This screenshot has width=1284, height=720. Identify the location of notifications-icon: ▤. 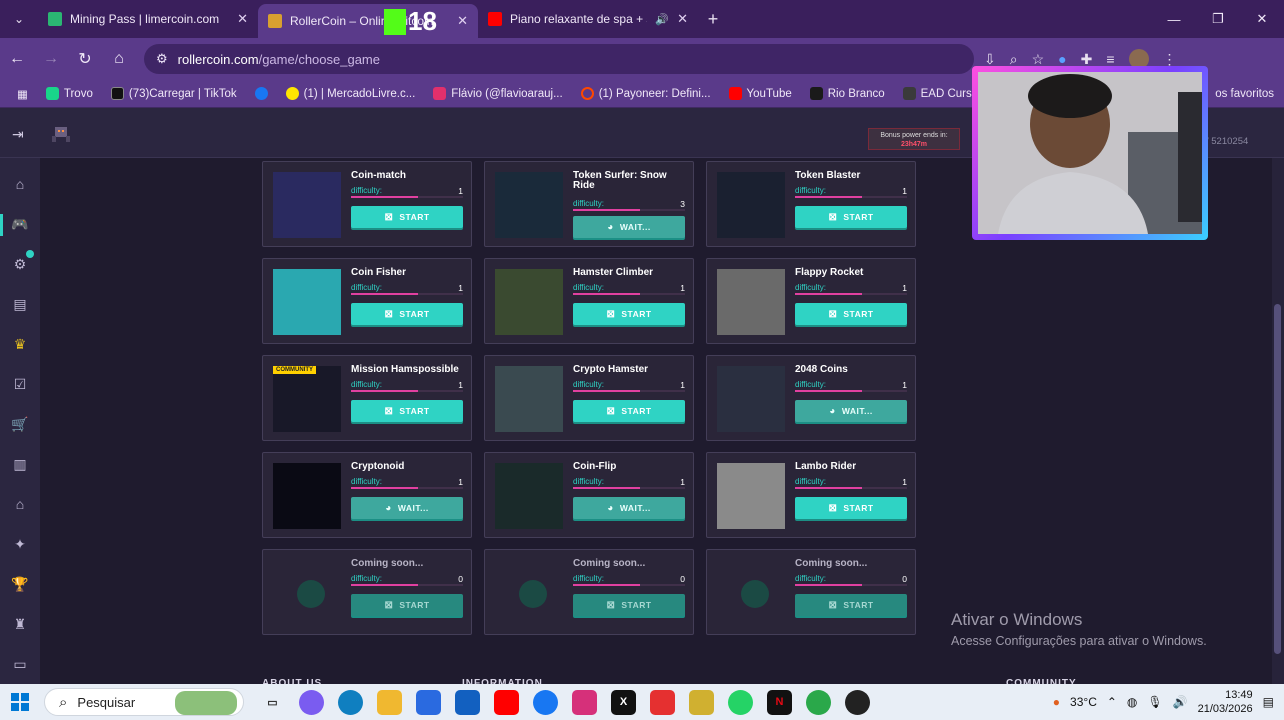
(1268, 702).